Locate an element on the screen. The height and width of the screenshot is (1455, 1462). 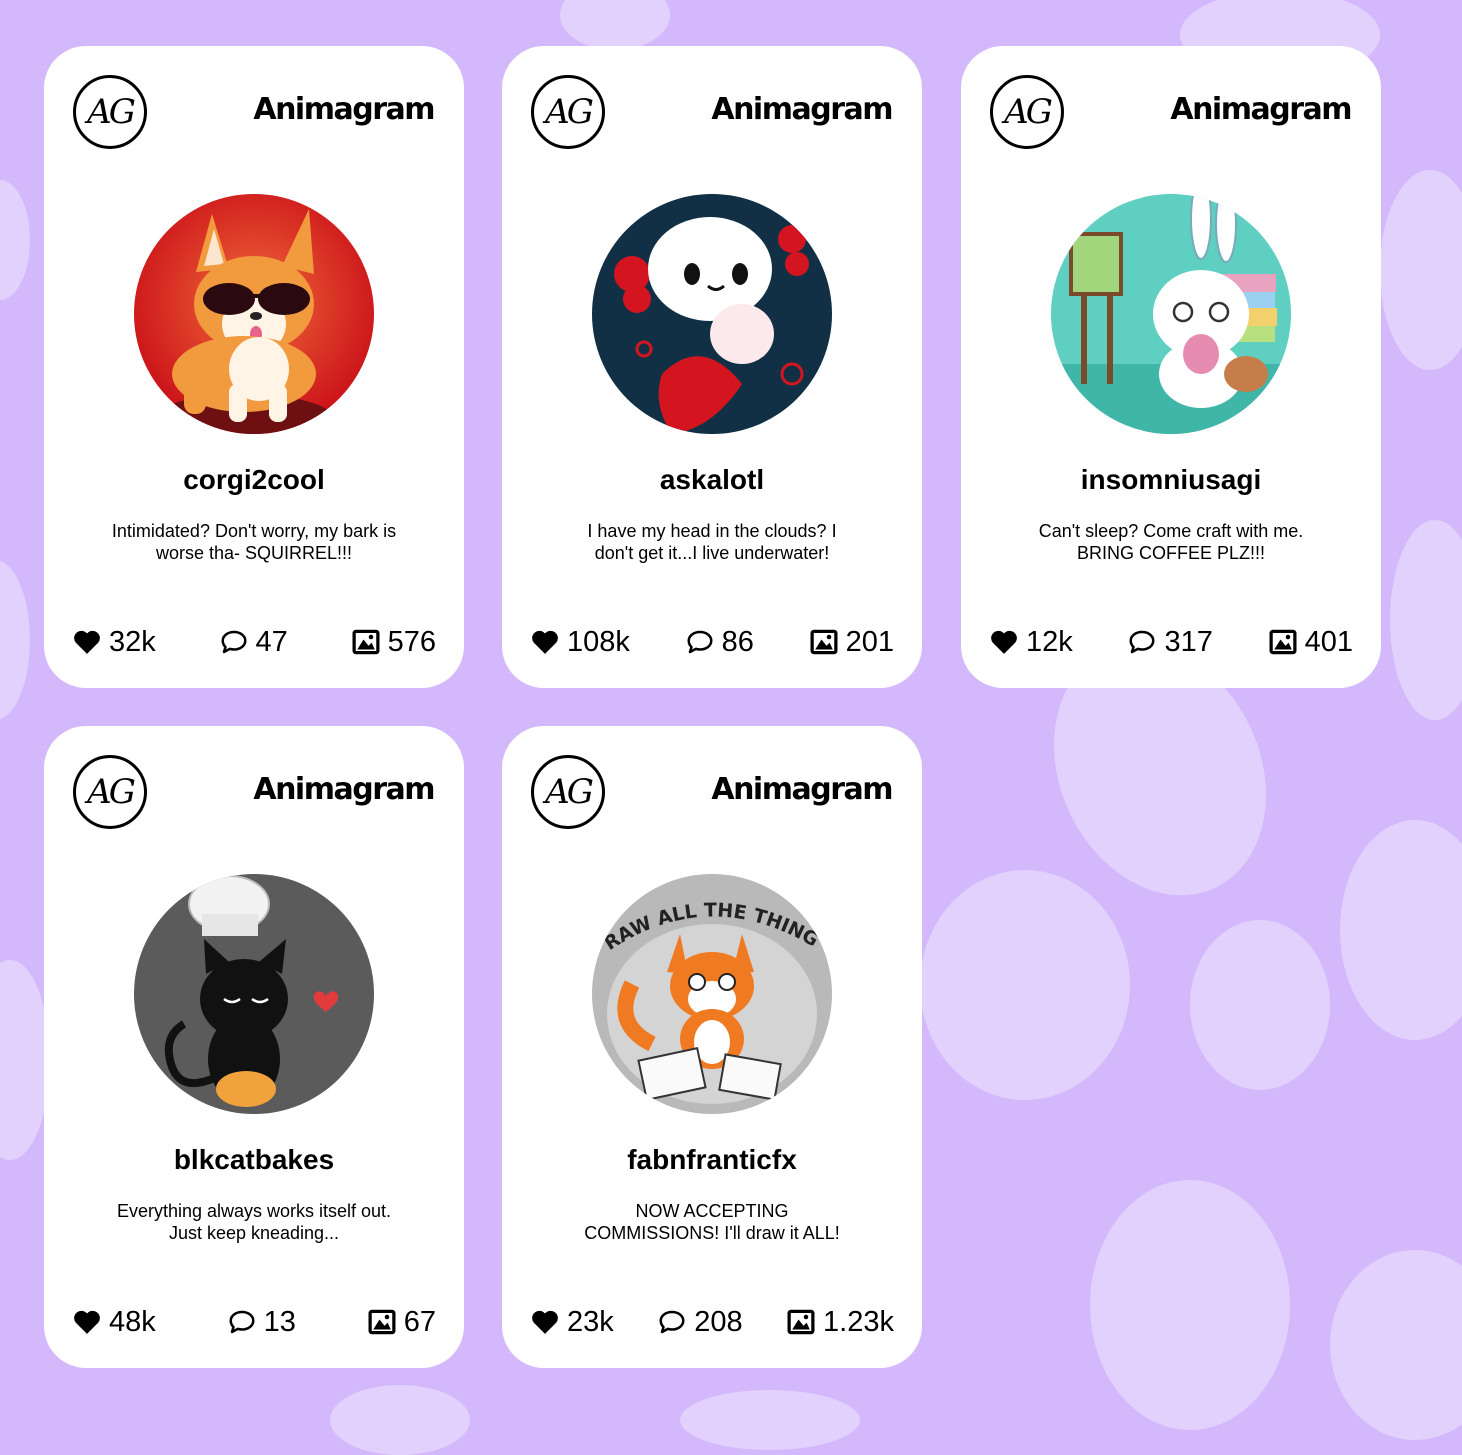
stats-row: 12k 317 401 is located at coordinates (1171, 642).